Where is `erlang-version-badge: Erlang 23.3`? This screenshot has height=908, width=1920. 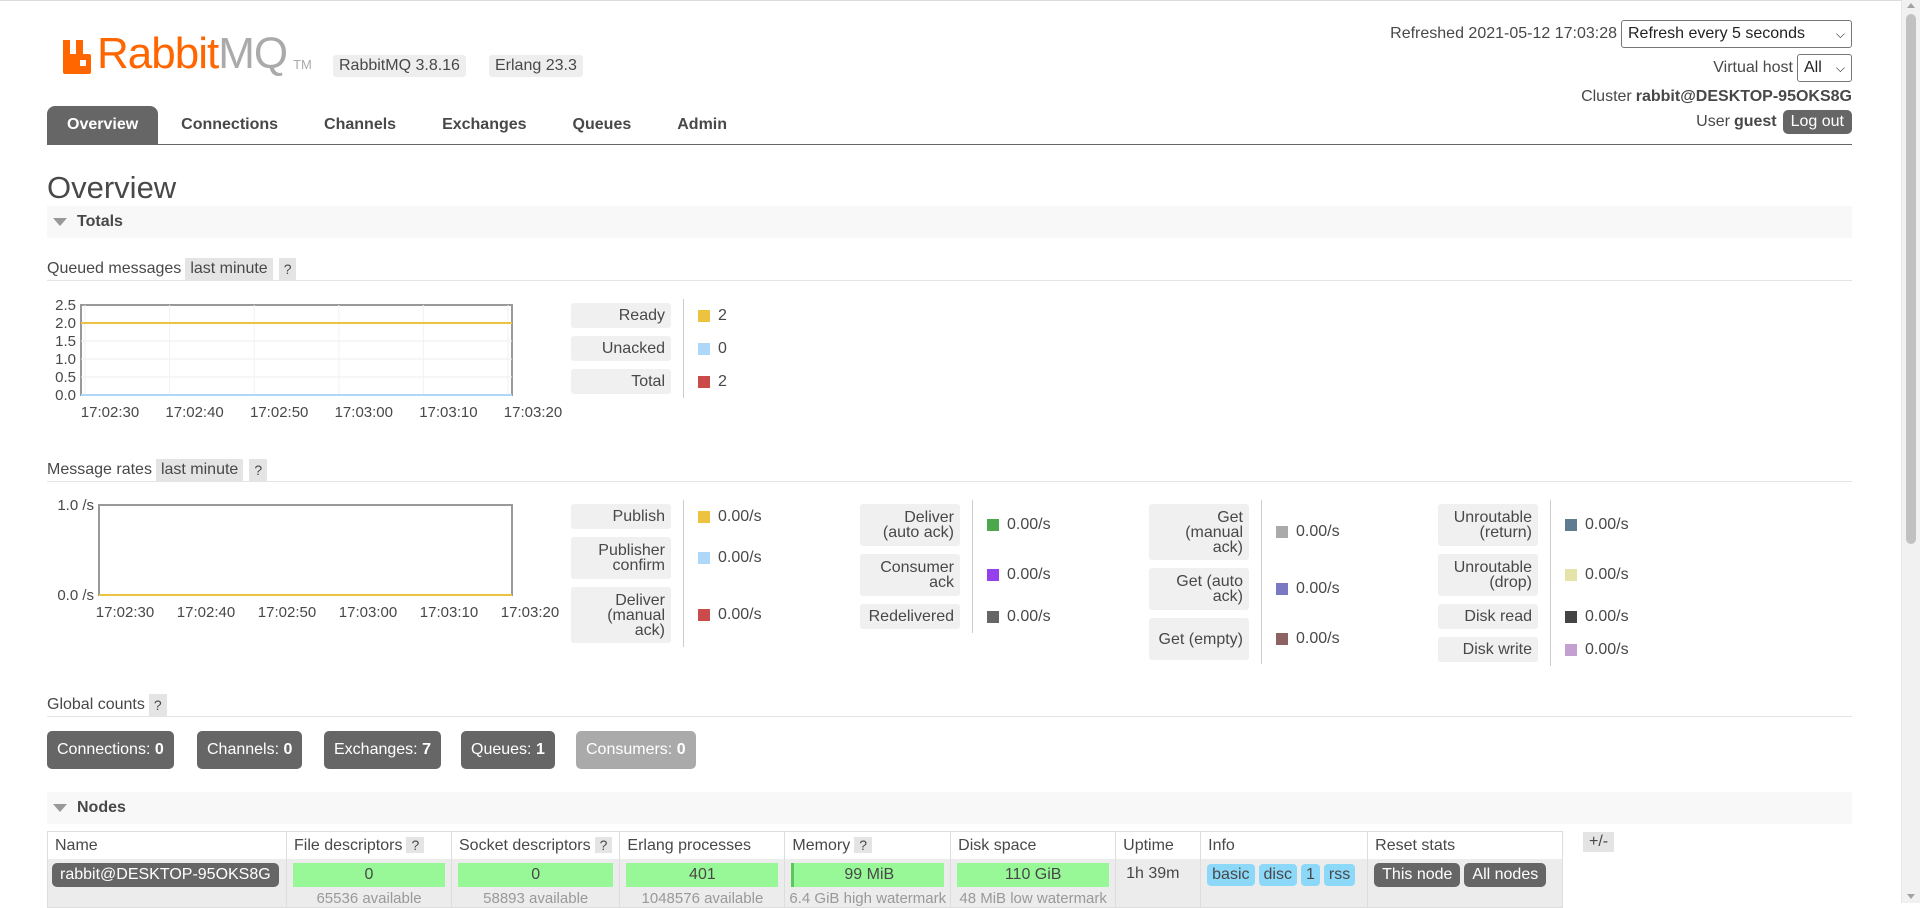
erlang-version-badge: Erlang 23.3 is located at coordinates (536, 66).